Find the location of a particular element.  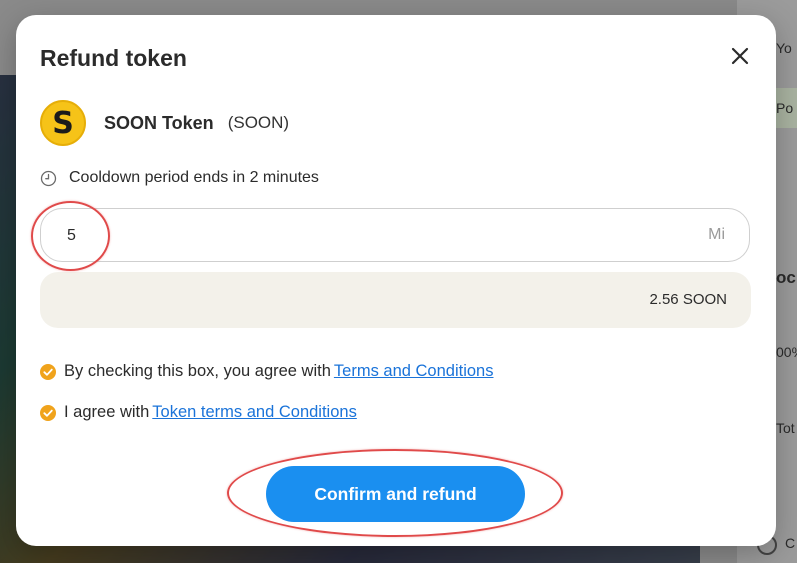

amount-field: Mi is located at coordinates (395, 235).